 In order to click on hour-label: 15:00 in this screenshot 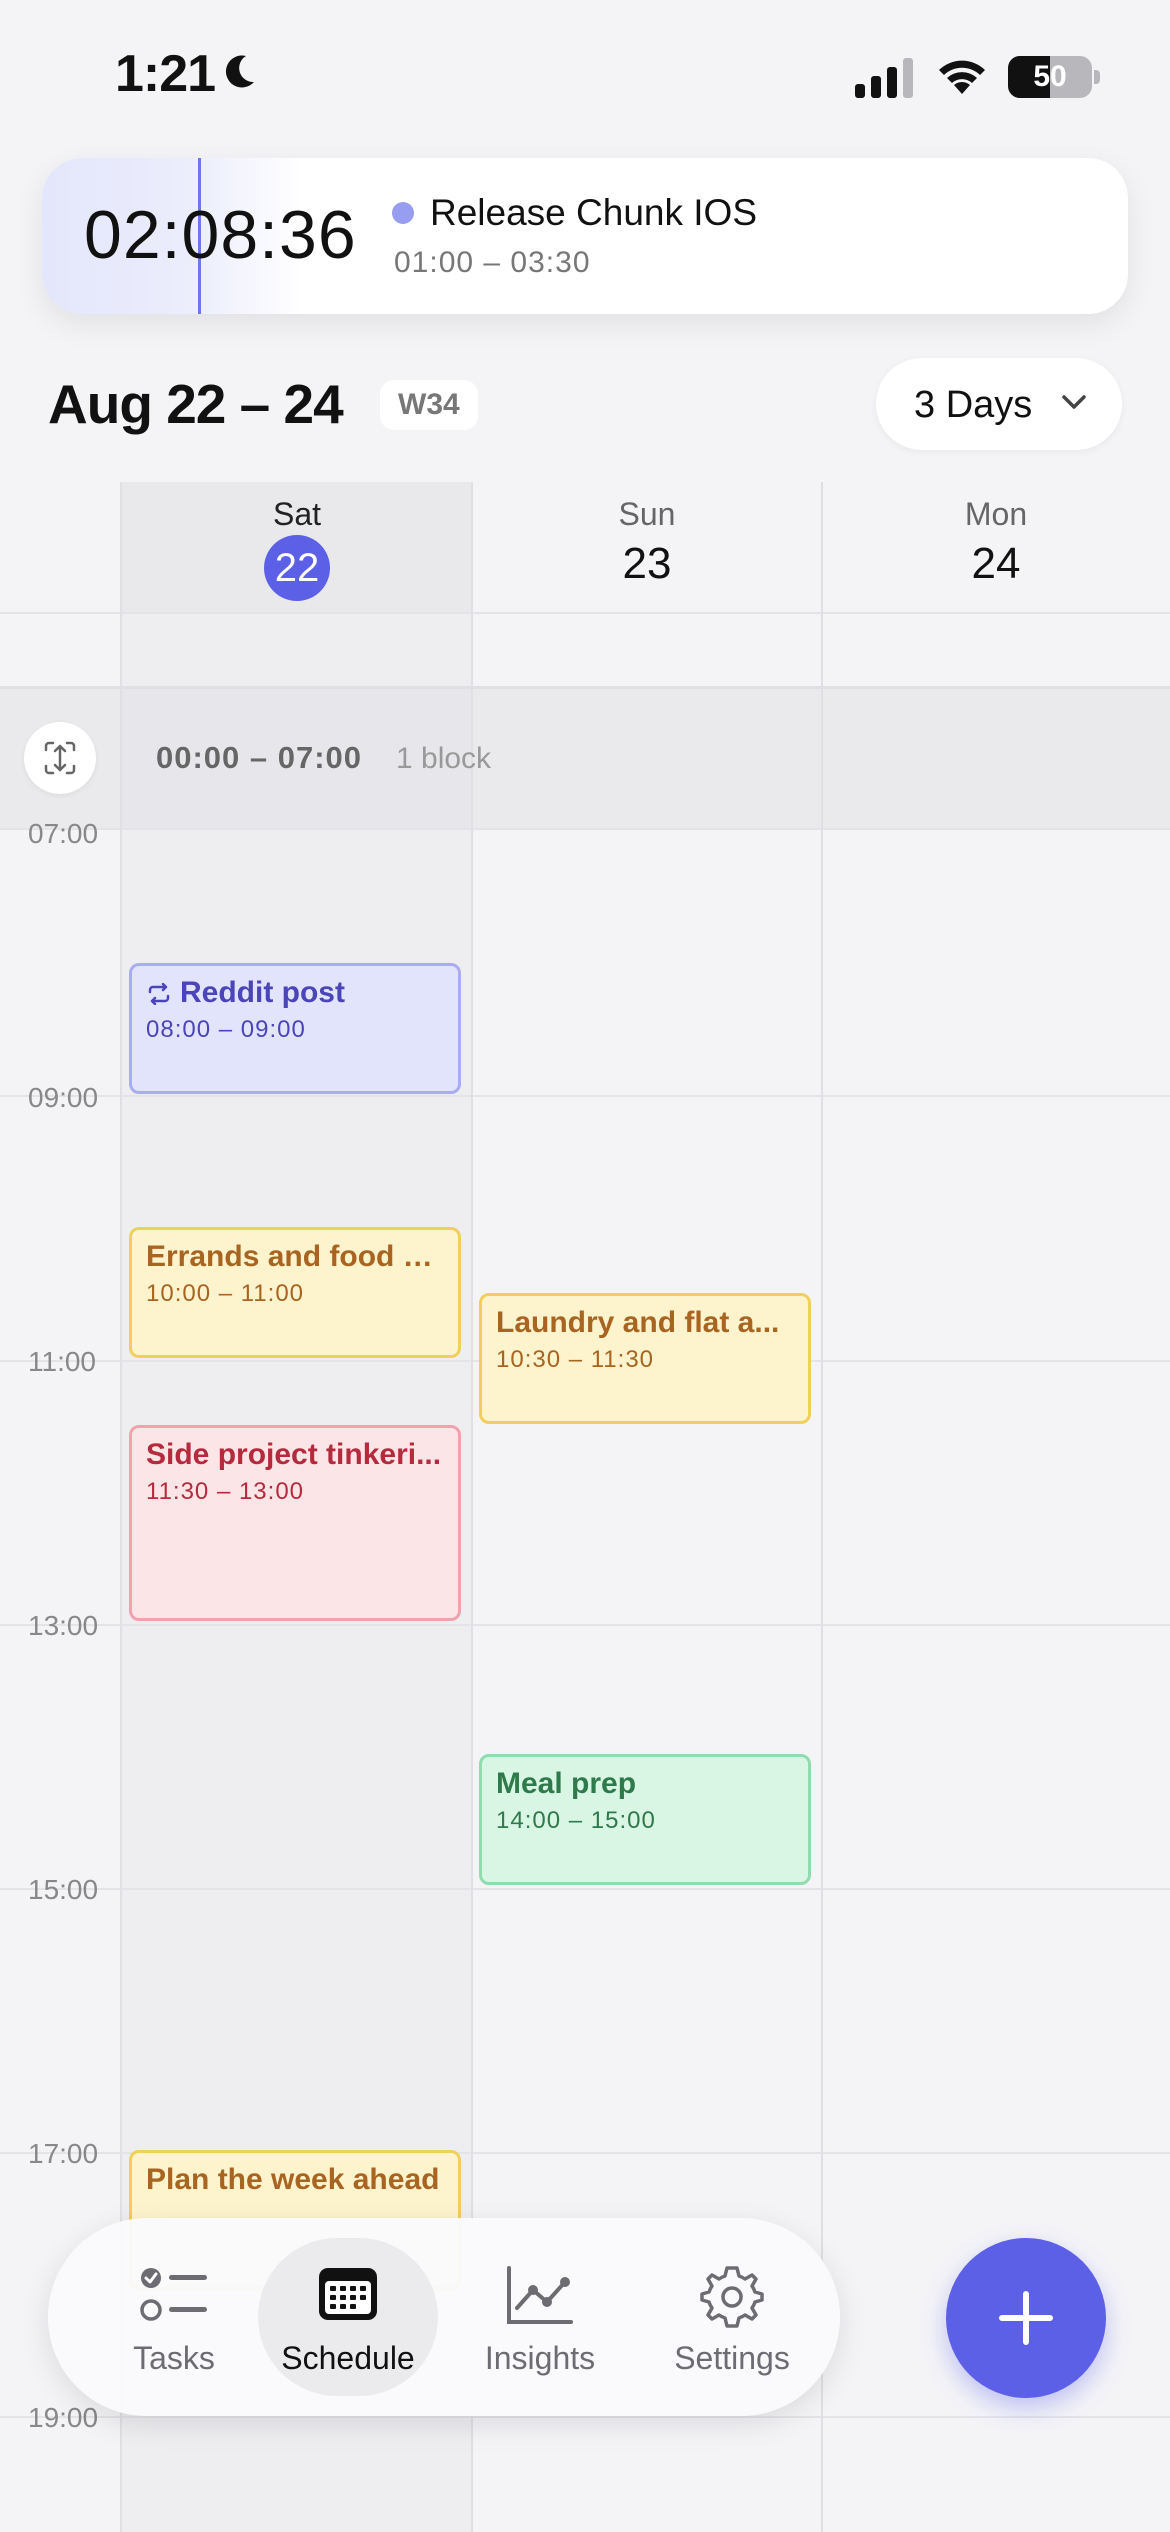, I will do `click(63, 1889)`.